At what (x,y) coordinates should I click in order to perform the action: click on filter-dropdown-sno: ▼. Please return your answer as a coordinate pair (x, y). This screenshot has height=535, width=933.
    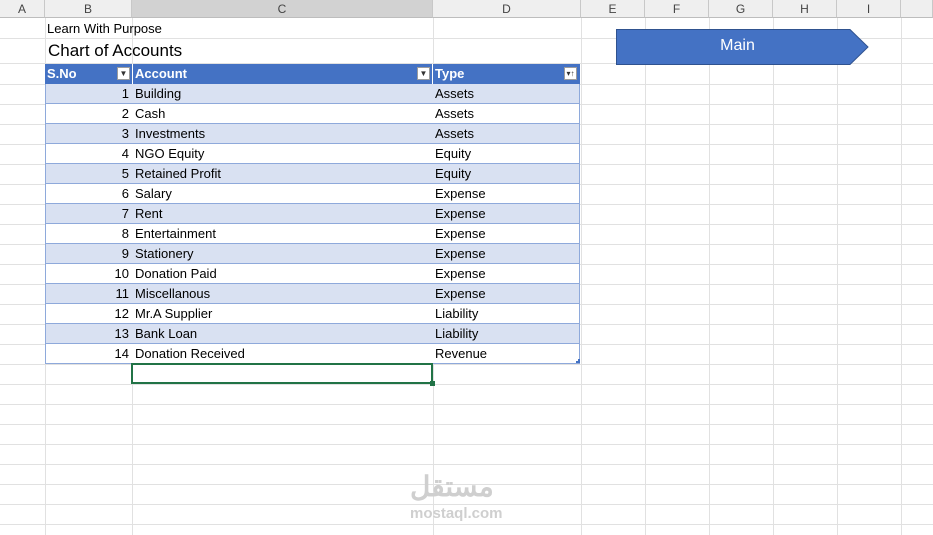
    Looking at the image, I should click on (123, 73).